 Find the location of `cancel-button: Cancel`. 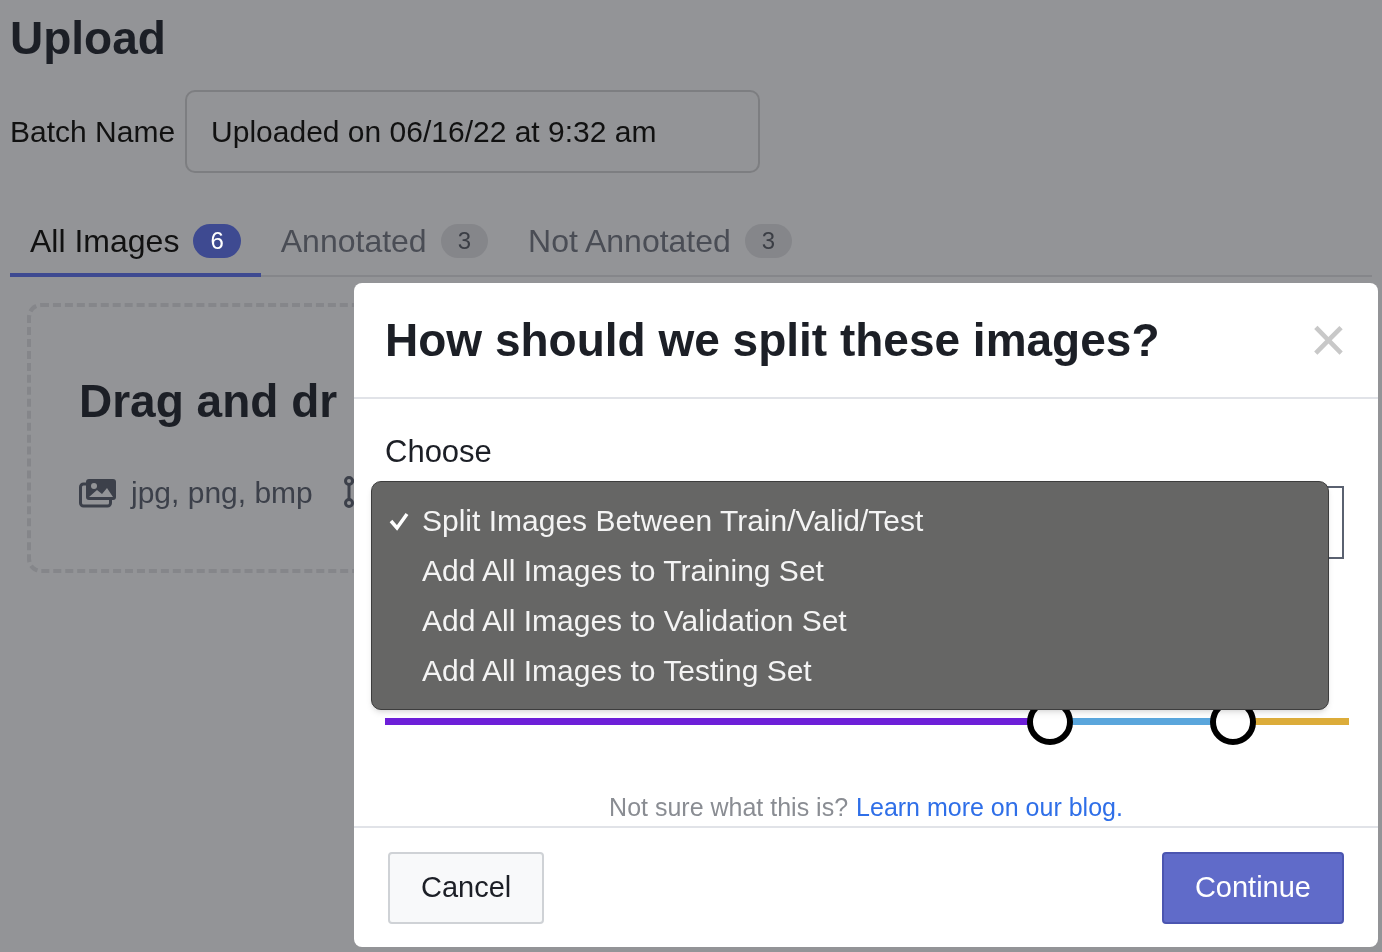

cancel-button: Cancel is located at coordinates (466, 887).